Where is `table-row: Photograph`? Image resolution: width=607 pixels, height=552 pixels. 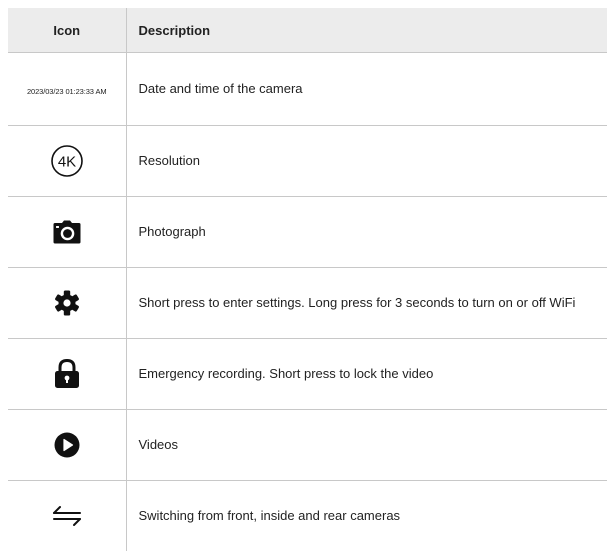 table-row: Photograph is located at coordinates (307, 232).